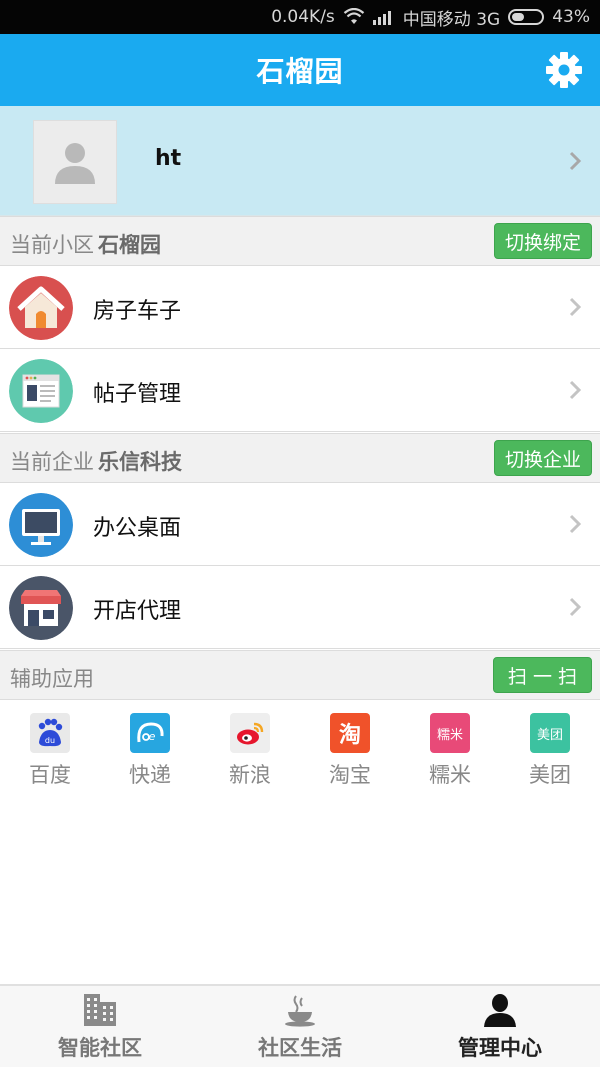  Describe the element at coordinates (354, 17) in the screenshot. I see `wifi-icon` at that location.